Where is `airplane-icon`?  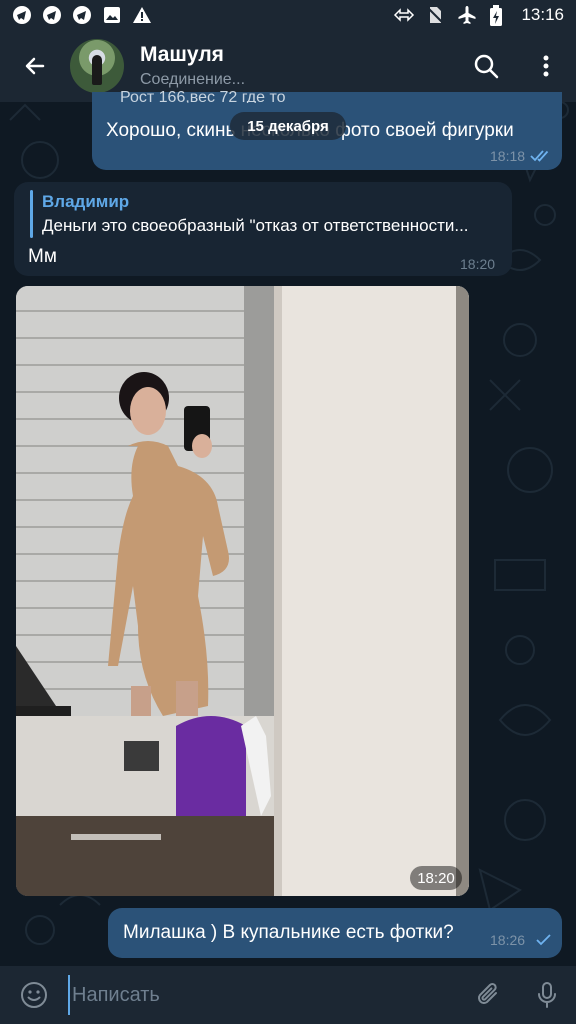 airplane-icon is located at coordinates (467, 15).